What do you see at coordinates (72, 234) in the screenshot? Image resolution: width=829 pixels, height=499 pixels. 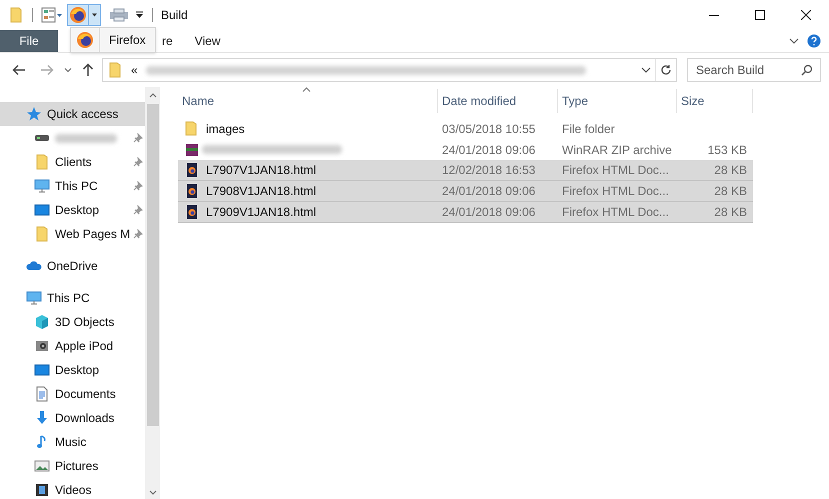 I see `sidebar-item: Web Pages M` at bounding box center [72, 234].